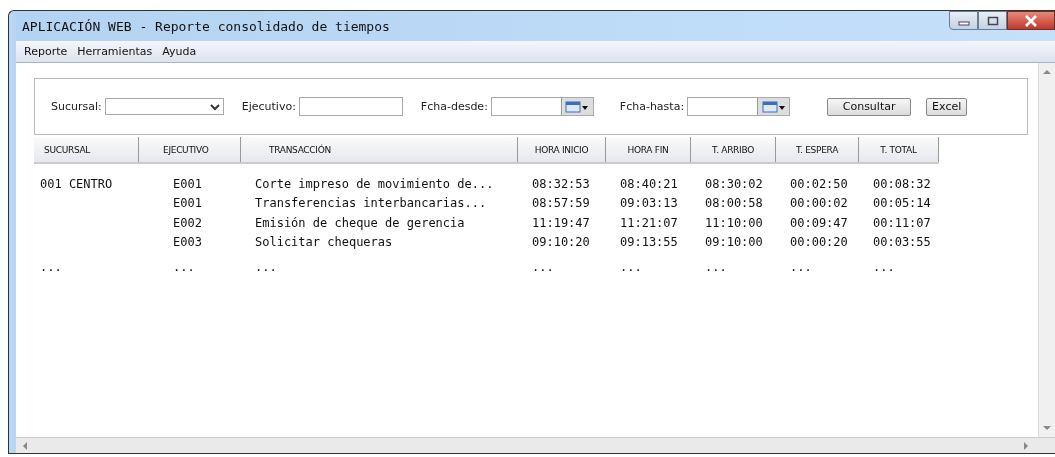  What do you see at coordinates (561, 222) in the screenshot?
I see `table-cell: 11:19:47` at bounding box center [561, 222].